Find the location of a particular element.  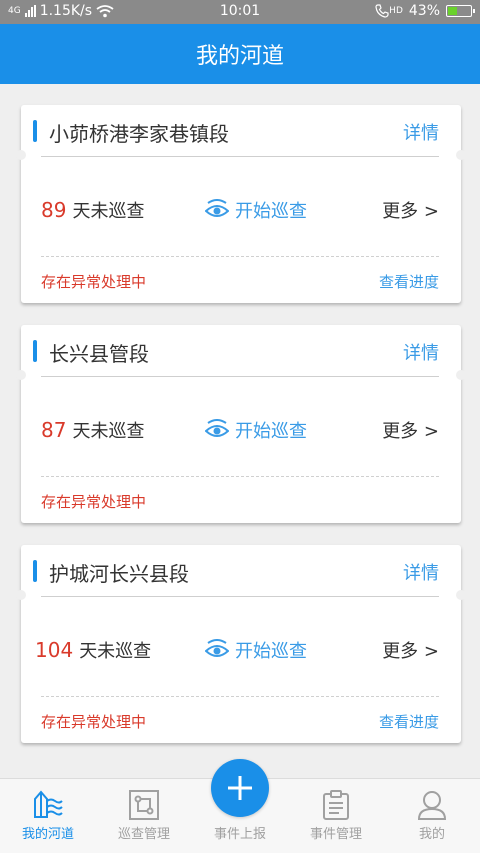

status-right: HD 43% is located at coordinates (425, 11).